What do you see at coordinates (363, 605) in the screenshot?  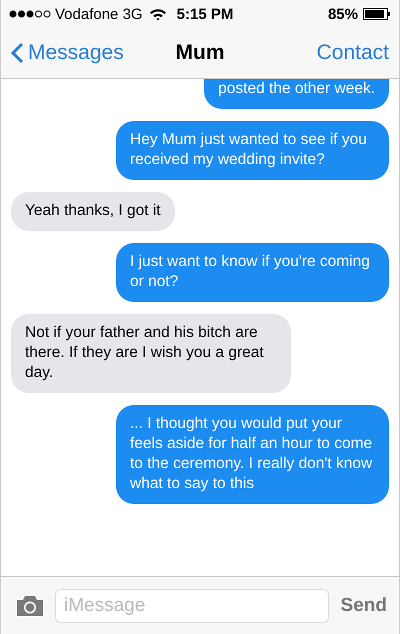 I see `send-button: Send` at bounding box center [363, 605].